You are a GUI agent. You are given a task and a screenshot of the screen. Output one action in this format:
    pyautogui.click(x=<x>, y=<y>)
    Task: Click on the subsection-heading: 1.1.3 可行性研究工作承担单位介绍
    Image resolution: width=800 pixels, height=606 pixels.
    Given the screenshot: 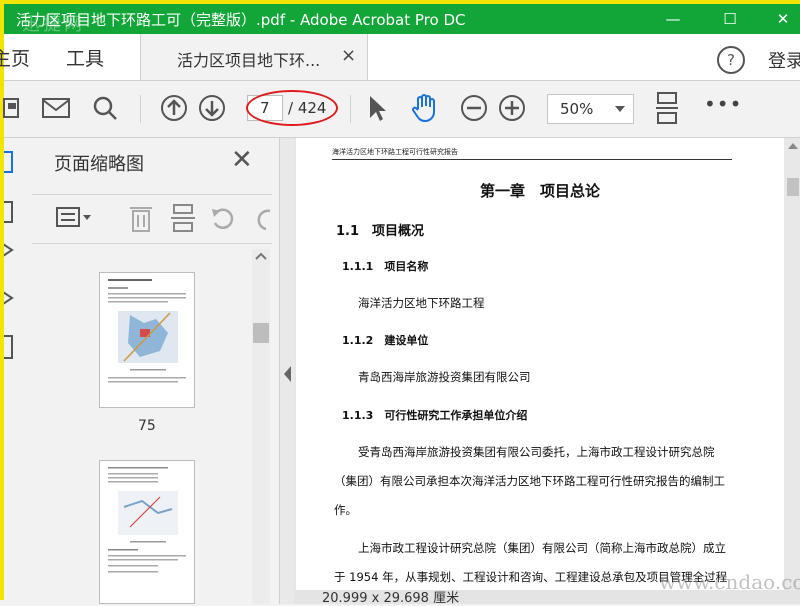 What is the action you would take?
    pyautogui.click(x=435, y=415)
    